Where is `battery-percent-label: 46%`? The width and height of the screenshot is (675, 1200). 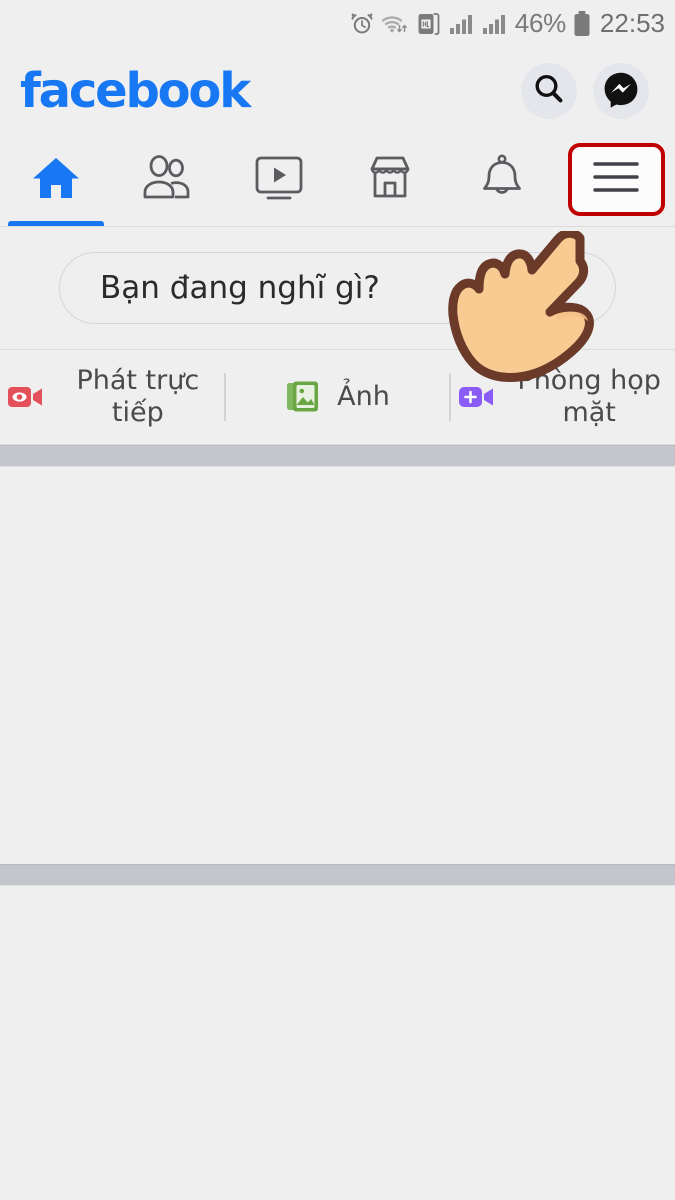 battery-percent-label: 46% is located at coordinates (540, 23).